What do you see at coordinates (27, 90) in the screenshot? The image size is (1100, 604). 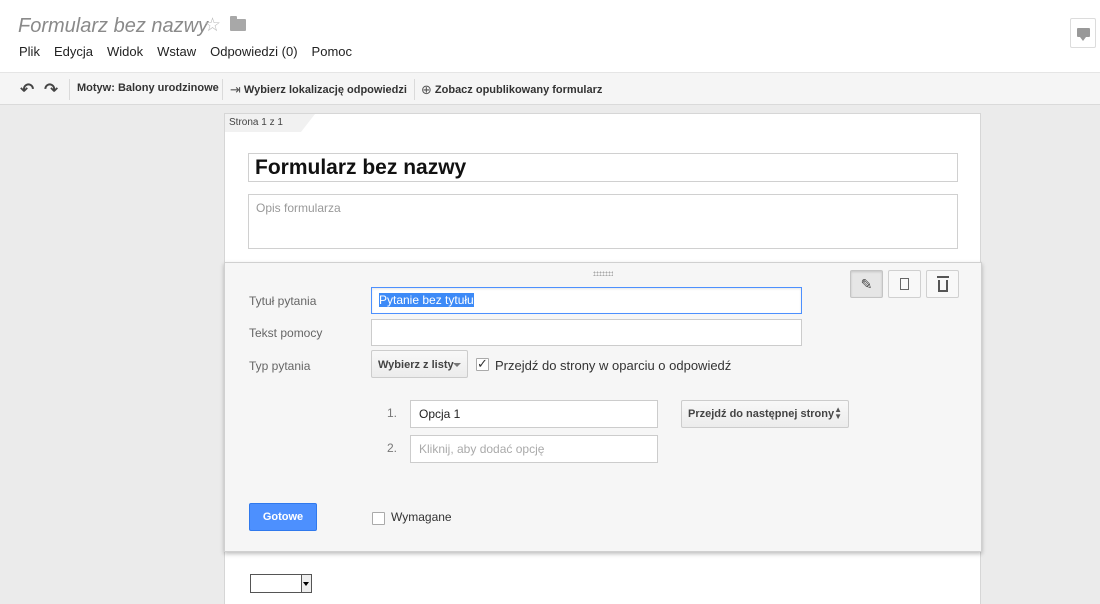 I see `undo-icon: ↶` at bounding box center [27, 90].